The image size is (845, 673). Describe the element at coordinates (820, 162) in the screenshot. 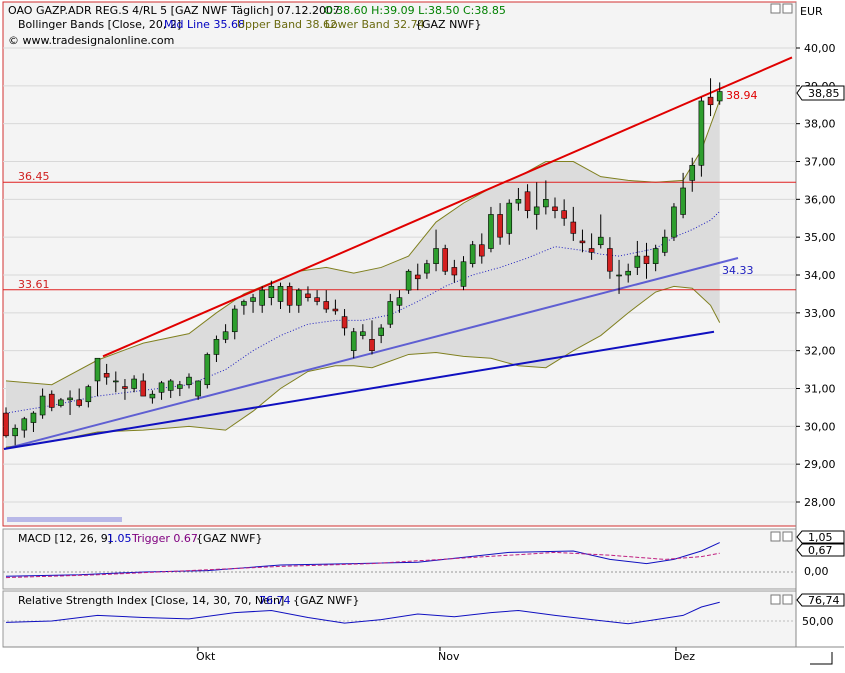

I see `y-tick-label: 37,00` at that location.